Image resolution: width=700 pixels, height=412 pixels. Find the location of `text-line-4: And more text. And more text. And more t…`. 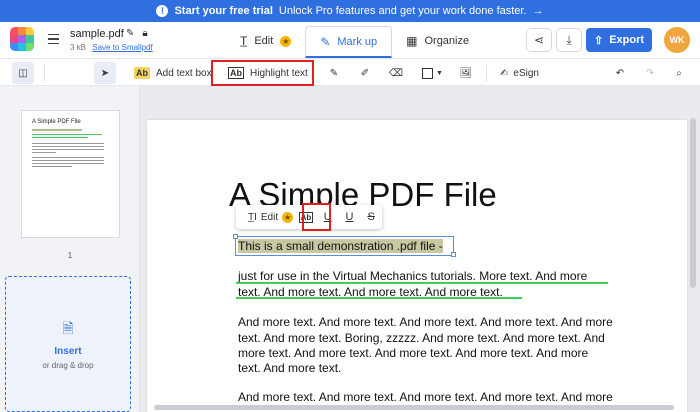

text-line-4: And more text. And more text. And more t… is located at coordinates (425, 322).